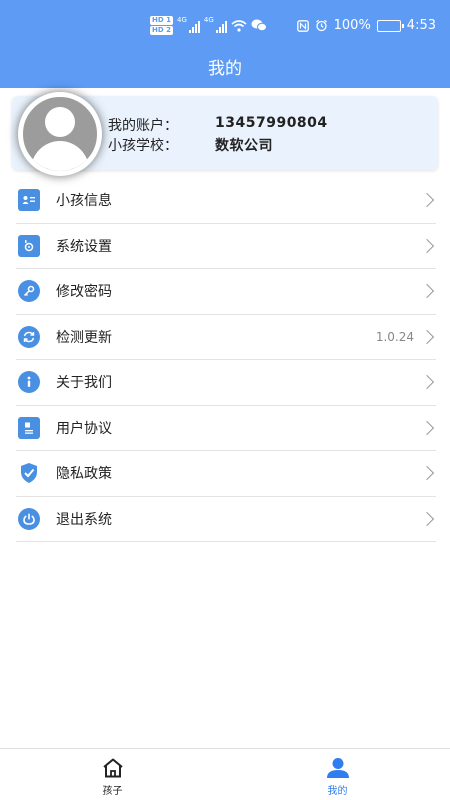 Image resolution: width=450 pixels, height=800 pixels. What do you see at coordinates (181, 20) in the screenshot?
I see `network-type-1: 4G` at bounding box center [181, 20].